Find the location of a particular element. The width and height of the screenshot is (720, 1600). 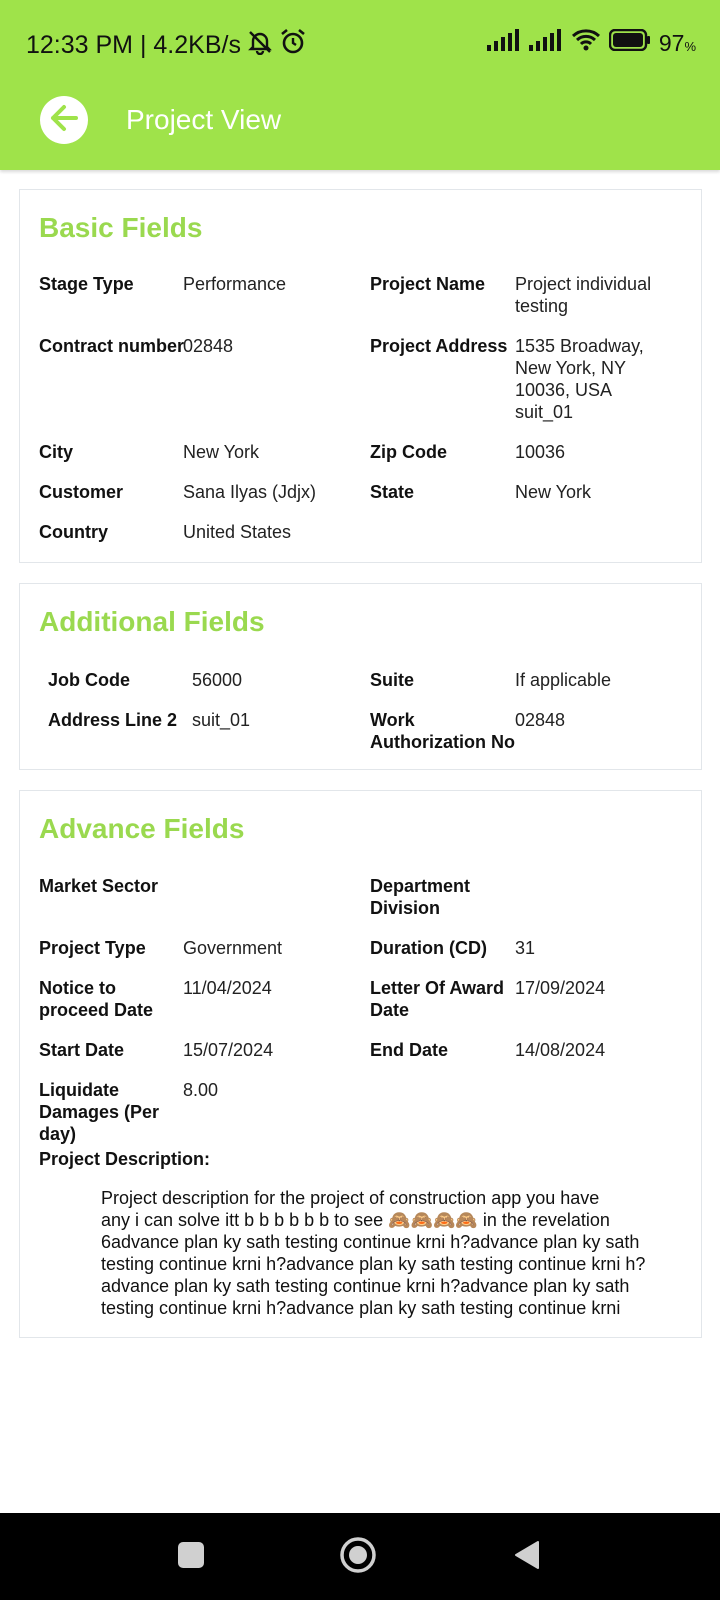

state-value: New York is located at coordinates (553, 492).